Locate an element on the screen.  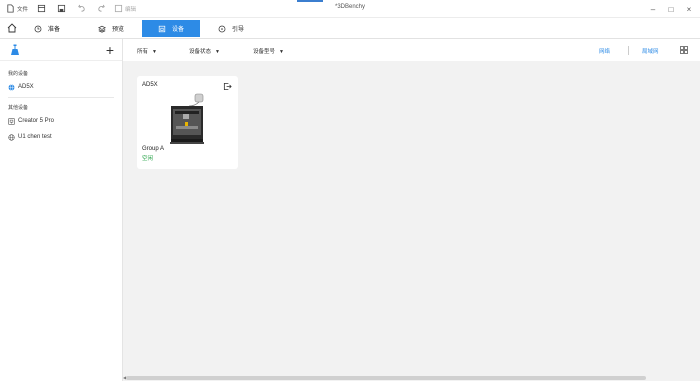
redo-button is located at coordinates (101, 9).